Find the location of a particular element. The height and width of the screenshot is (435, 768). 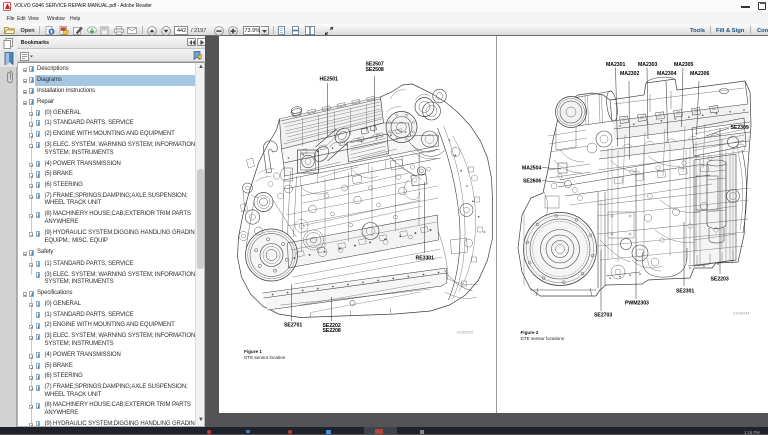

svg-text: SE2508 is located at coordinates (374, 70).